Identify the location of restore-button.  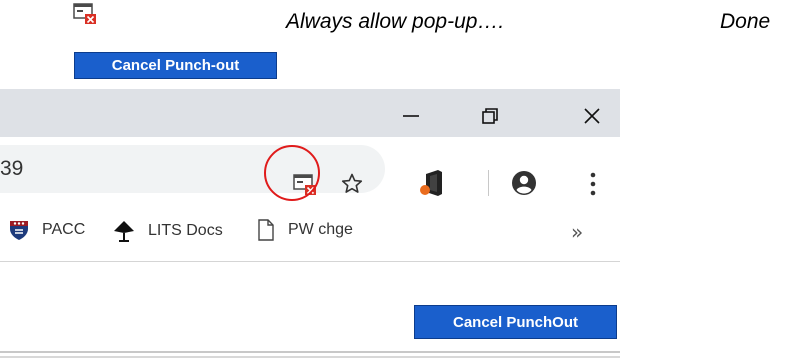
(490, 116).